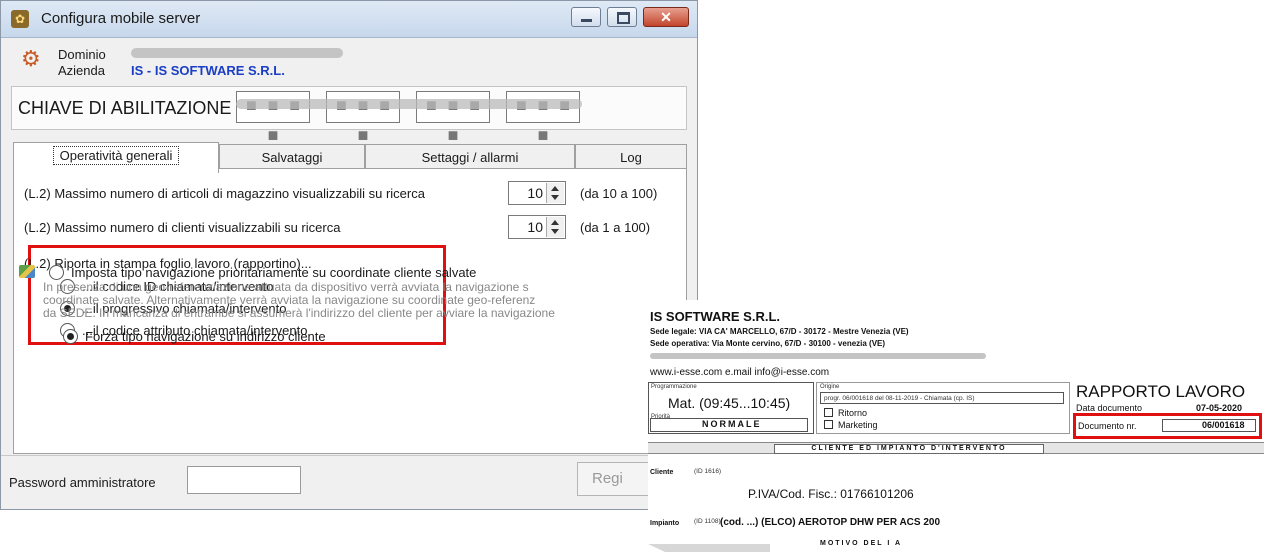 This screenshot has height=552, width=1264. What do you see at coordinates (81, 70) in the screenshot?
I see `azienda-label: Azienda` at bounding box center [81, 70].